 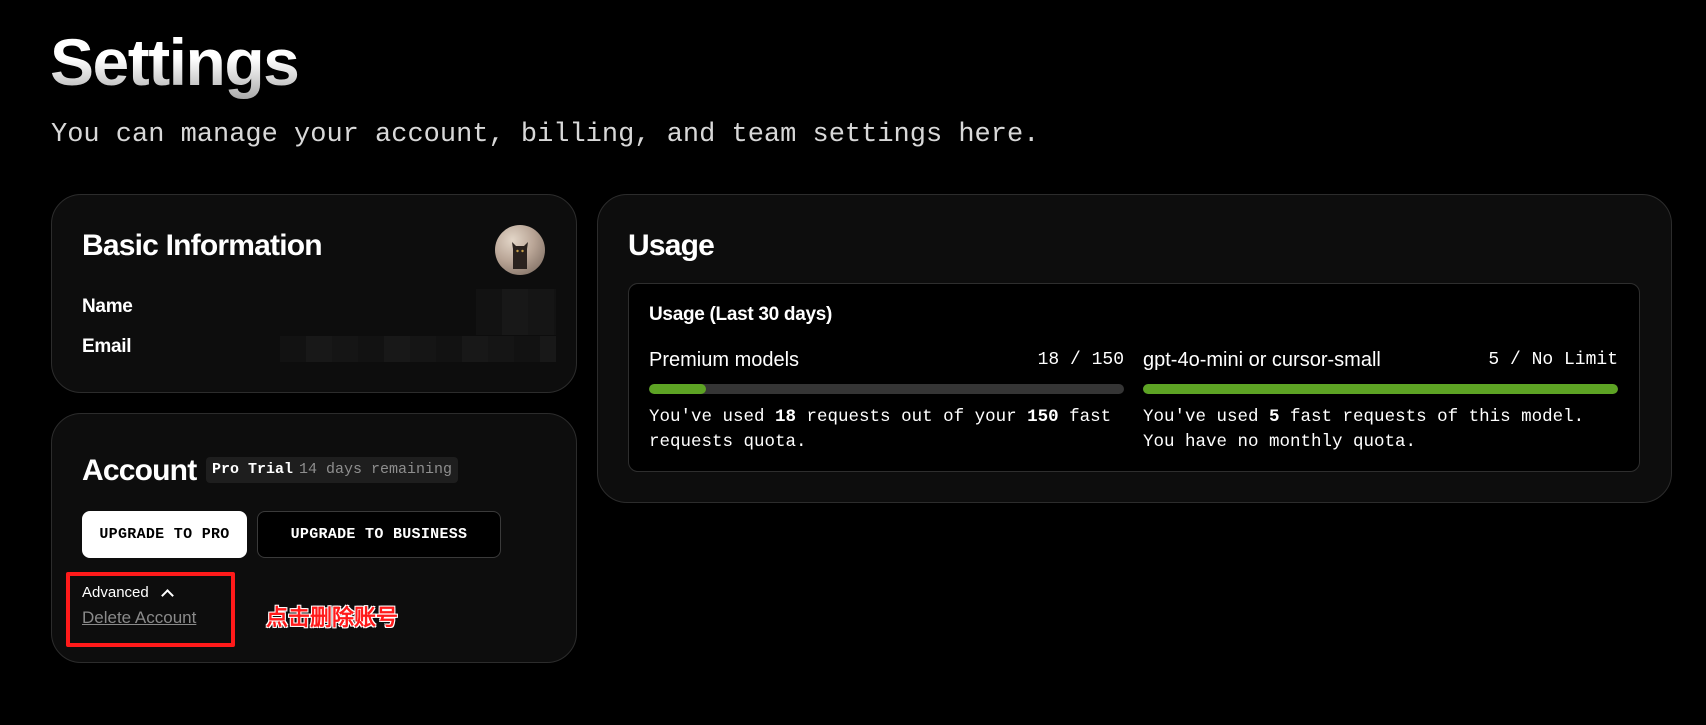 I want to click on upgrade-to-pro-button: UPGRADE TO PRO, so click(x=164, y=534).